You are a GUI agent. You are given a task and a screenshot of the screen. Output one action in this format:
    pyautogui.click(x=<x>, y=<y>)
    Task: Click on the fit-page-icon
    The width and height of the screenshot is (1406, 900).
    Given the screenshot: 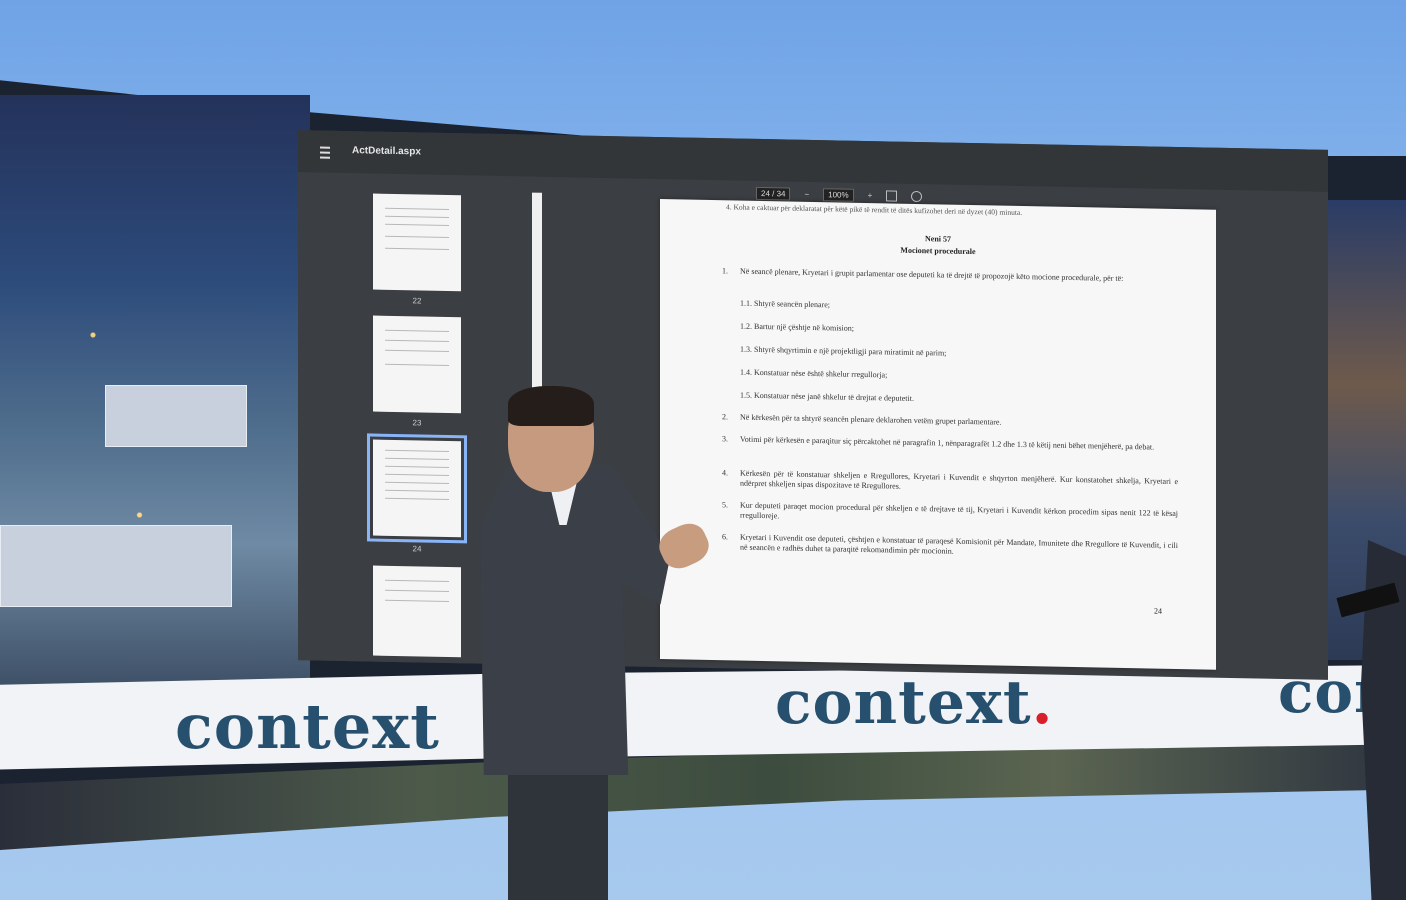 What is the action you would take?
    pyautogui.click(x=892, y=196)
    